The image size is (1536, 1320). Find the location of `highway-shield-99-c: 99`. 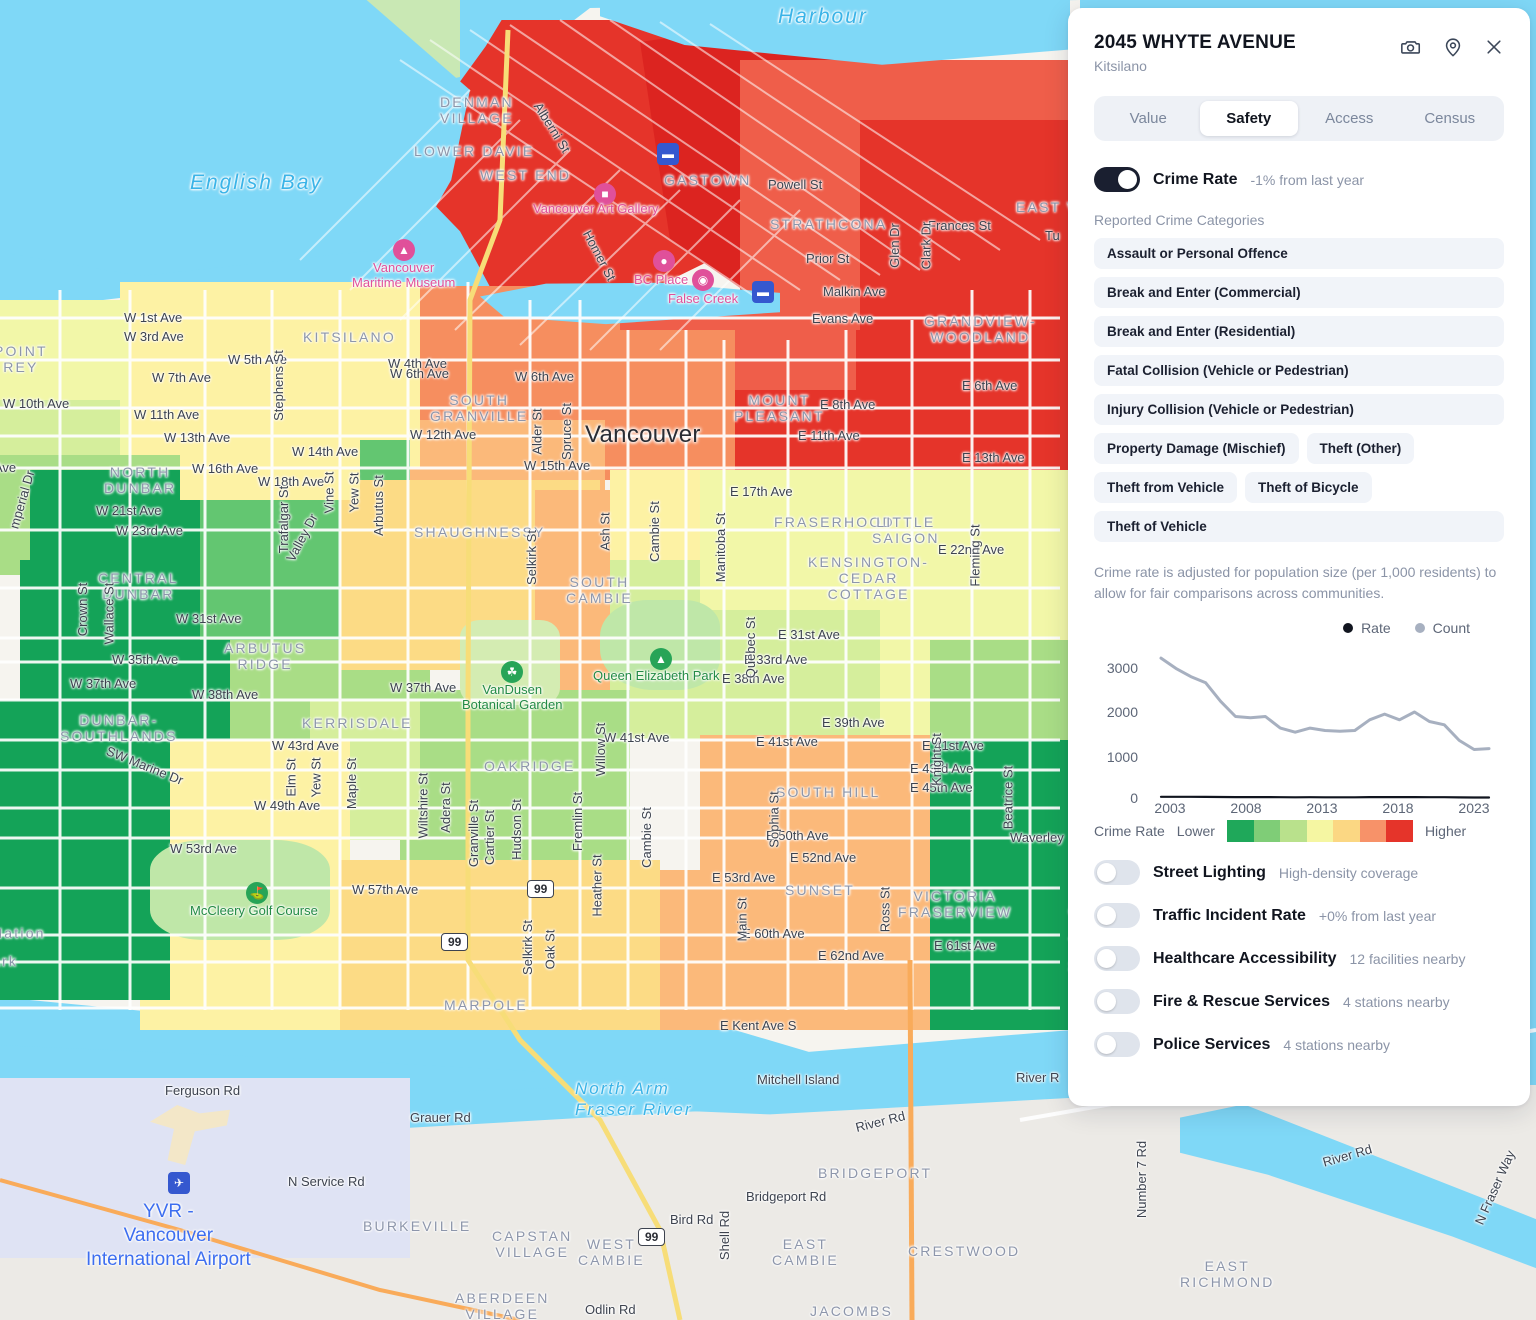

highway-shield-99-c: 99 is located at coordinates (652, 1237).